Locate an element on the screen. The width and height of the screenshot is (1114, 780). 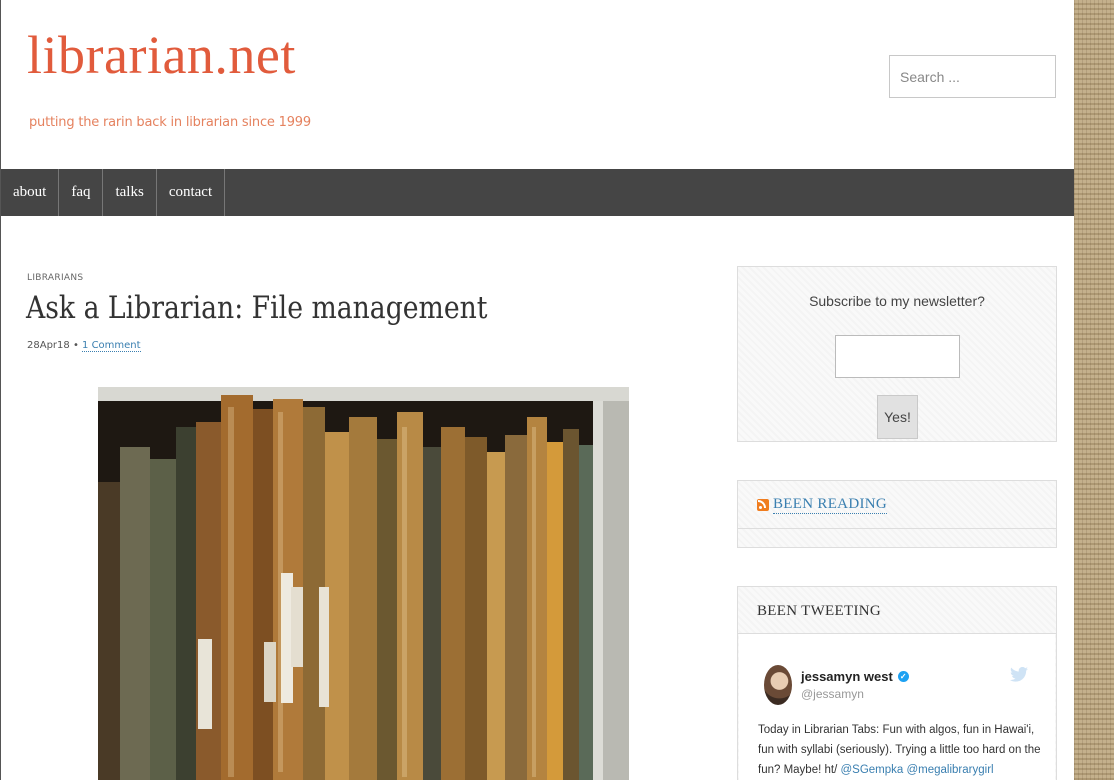
newsletter-widget: Subscribe to my newsletter? Yes! is located at coordinates (897, 354).